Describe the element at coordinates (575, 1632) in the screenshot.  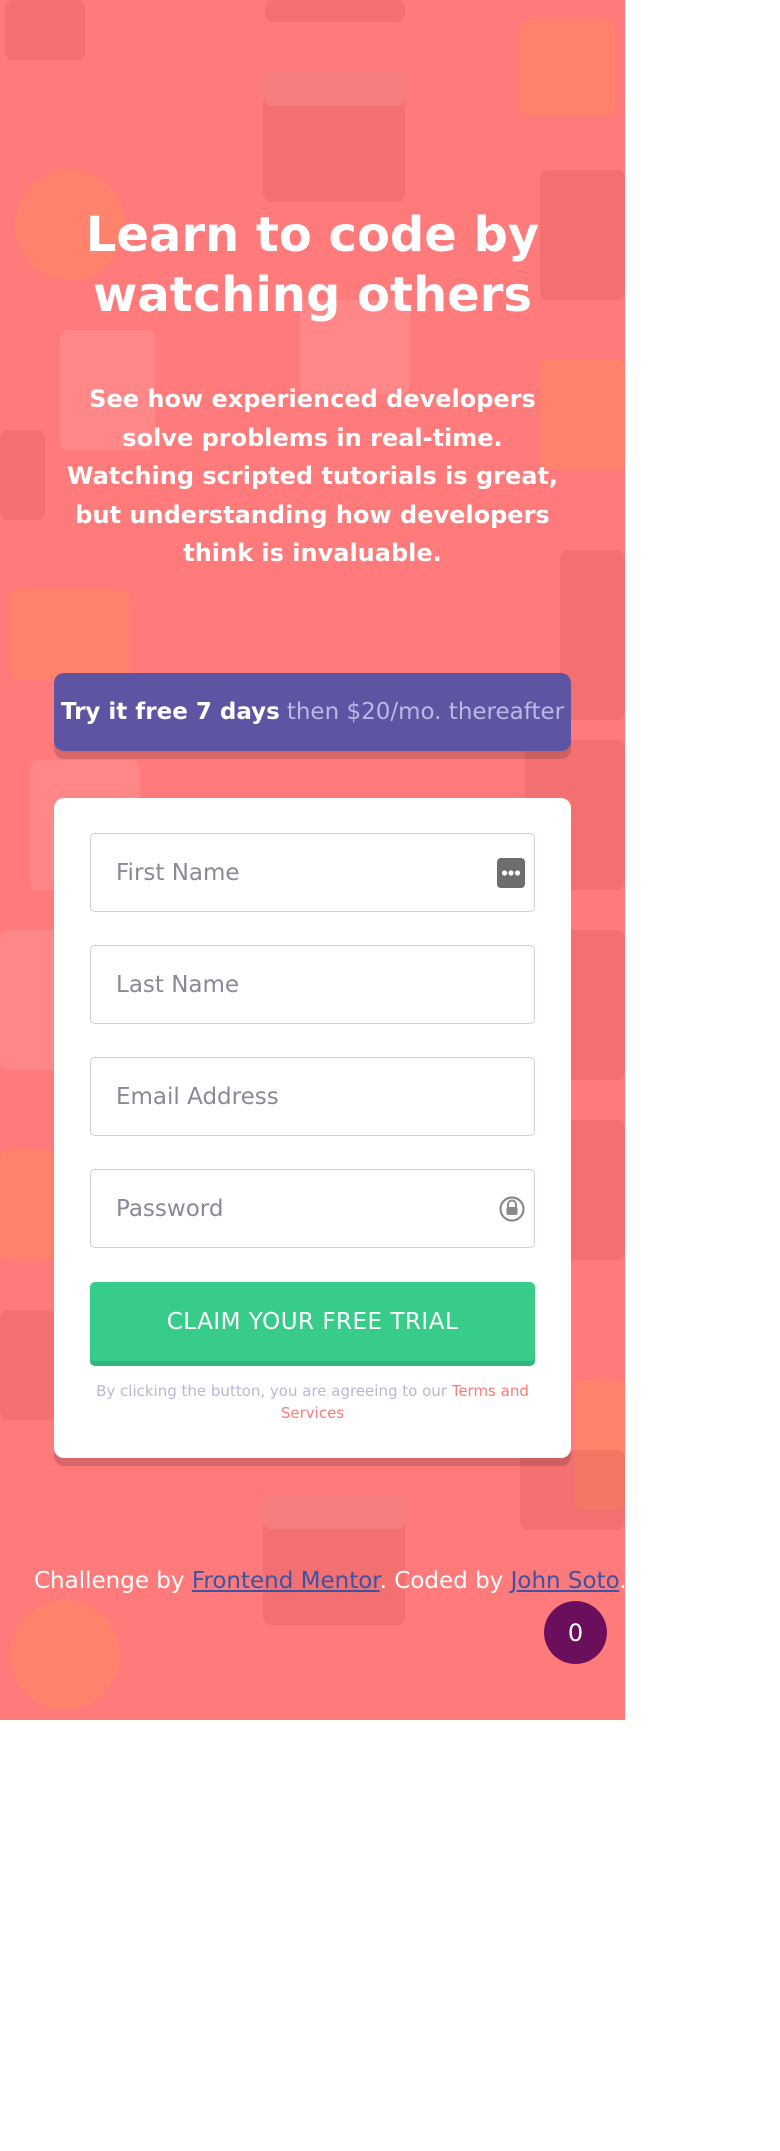
I see `counter-badge: 0` at that location.